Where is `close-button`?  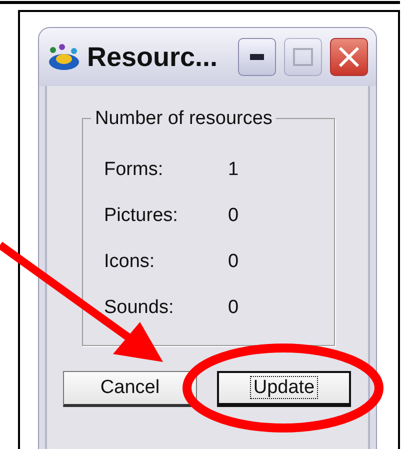
close-button is located at coordinates (349, 57).